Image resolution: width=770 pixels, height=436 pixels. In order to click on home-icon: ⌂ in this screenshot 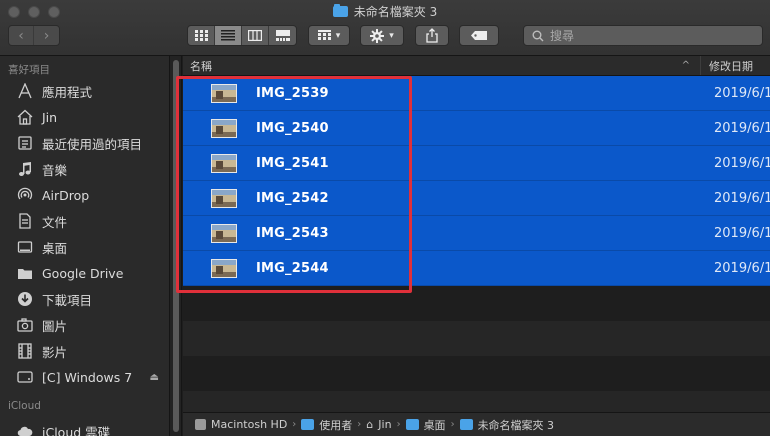, I will do `click(370, 424)`.